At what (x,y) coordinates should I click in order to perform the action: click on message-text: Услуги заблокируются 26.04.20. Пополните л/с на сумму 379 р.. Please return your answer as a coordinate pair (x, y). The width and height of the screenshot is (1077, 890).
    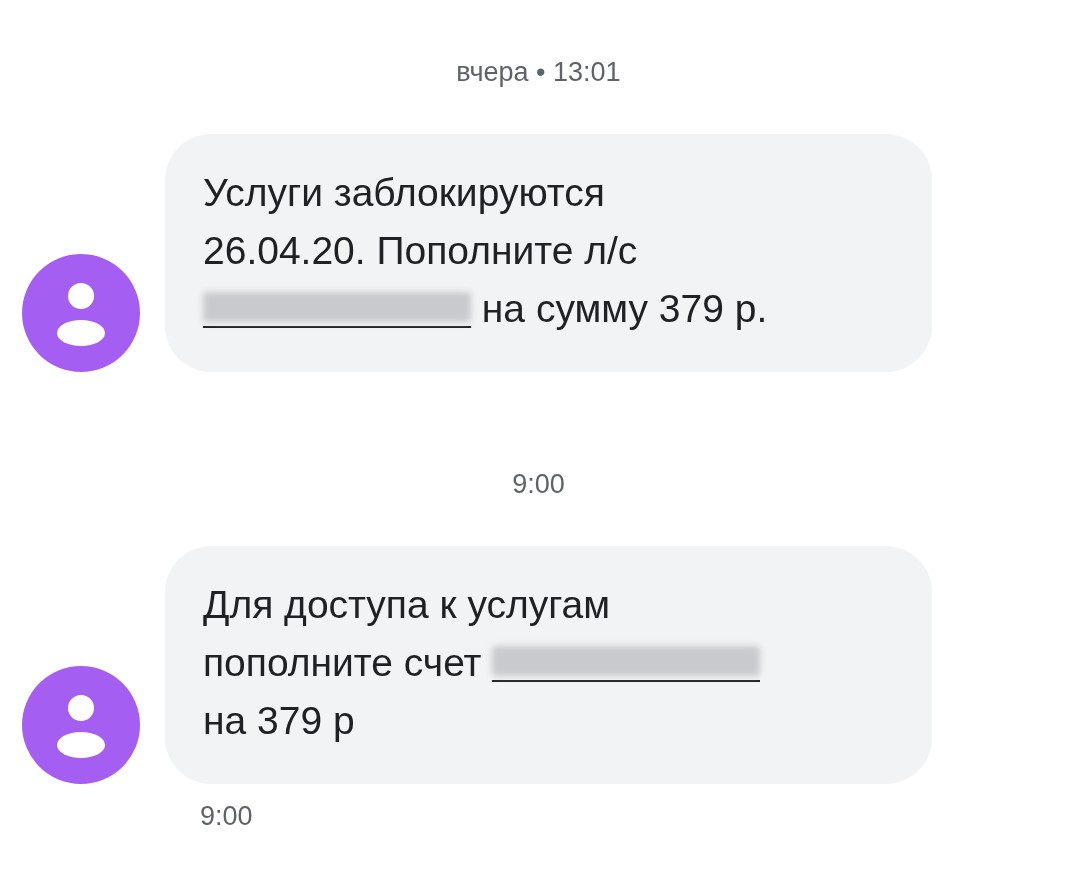
    Looking at the image, I should click on (486, 251).